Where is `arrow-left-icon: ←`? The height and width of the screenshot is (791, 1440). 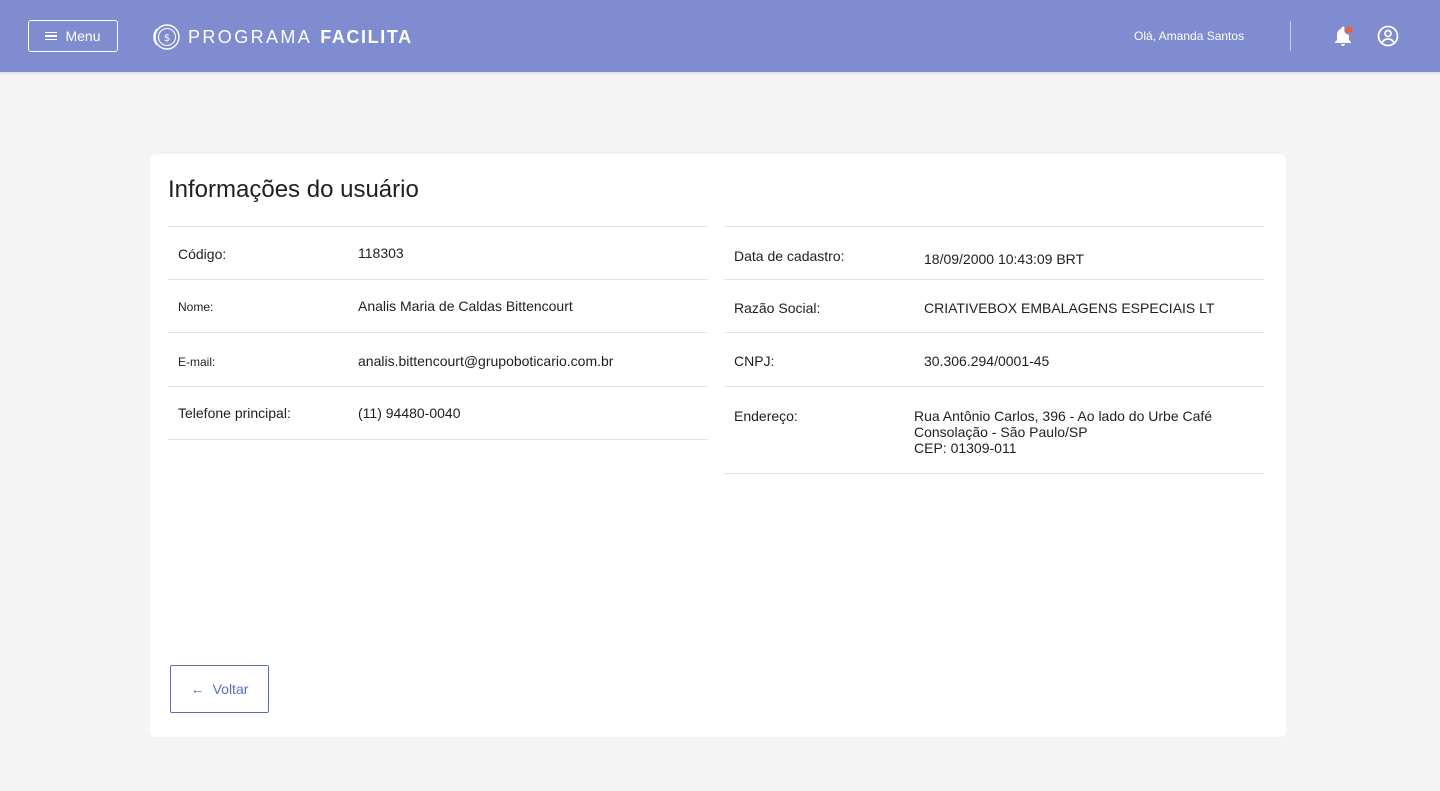 arrow-left-icon: ← is located at coordinates (197, 689).